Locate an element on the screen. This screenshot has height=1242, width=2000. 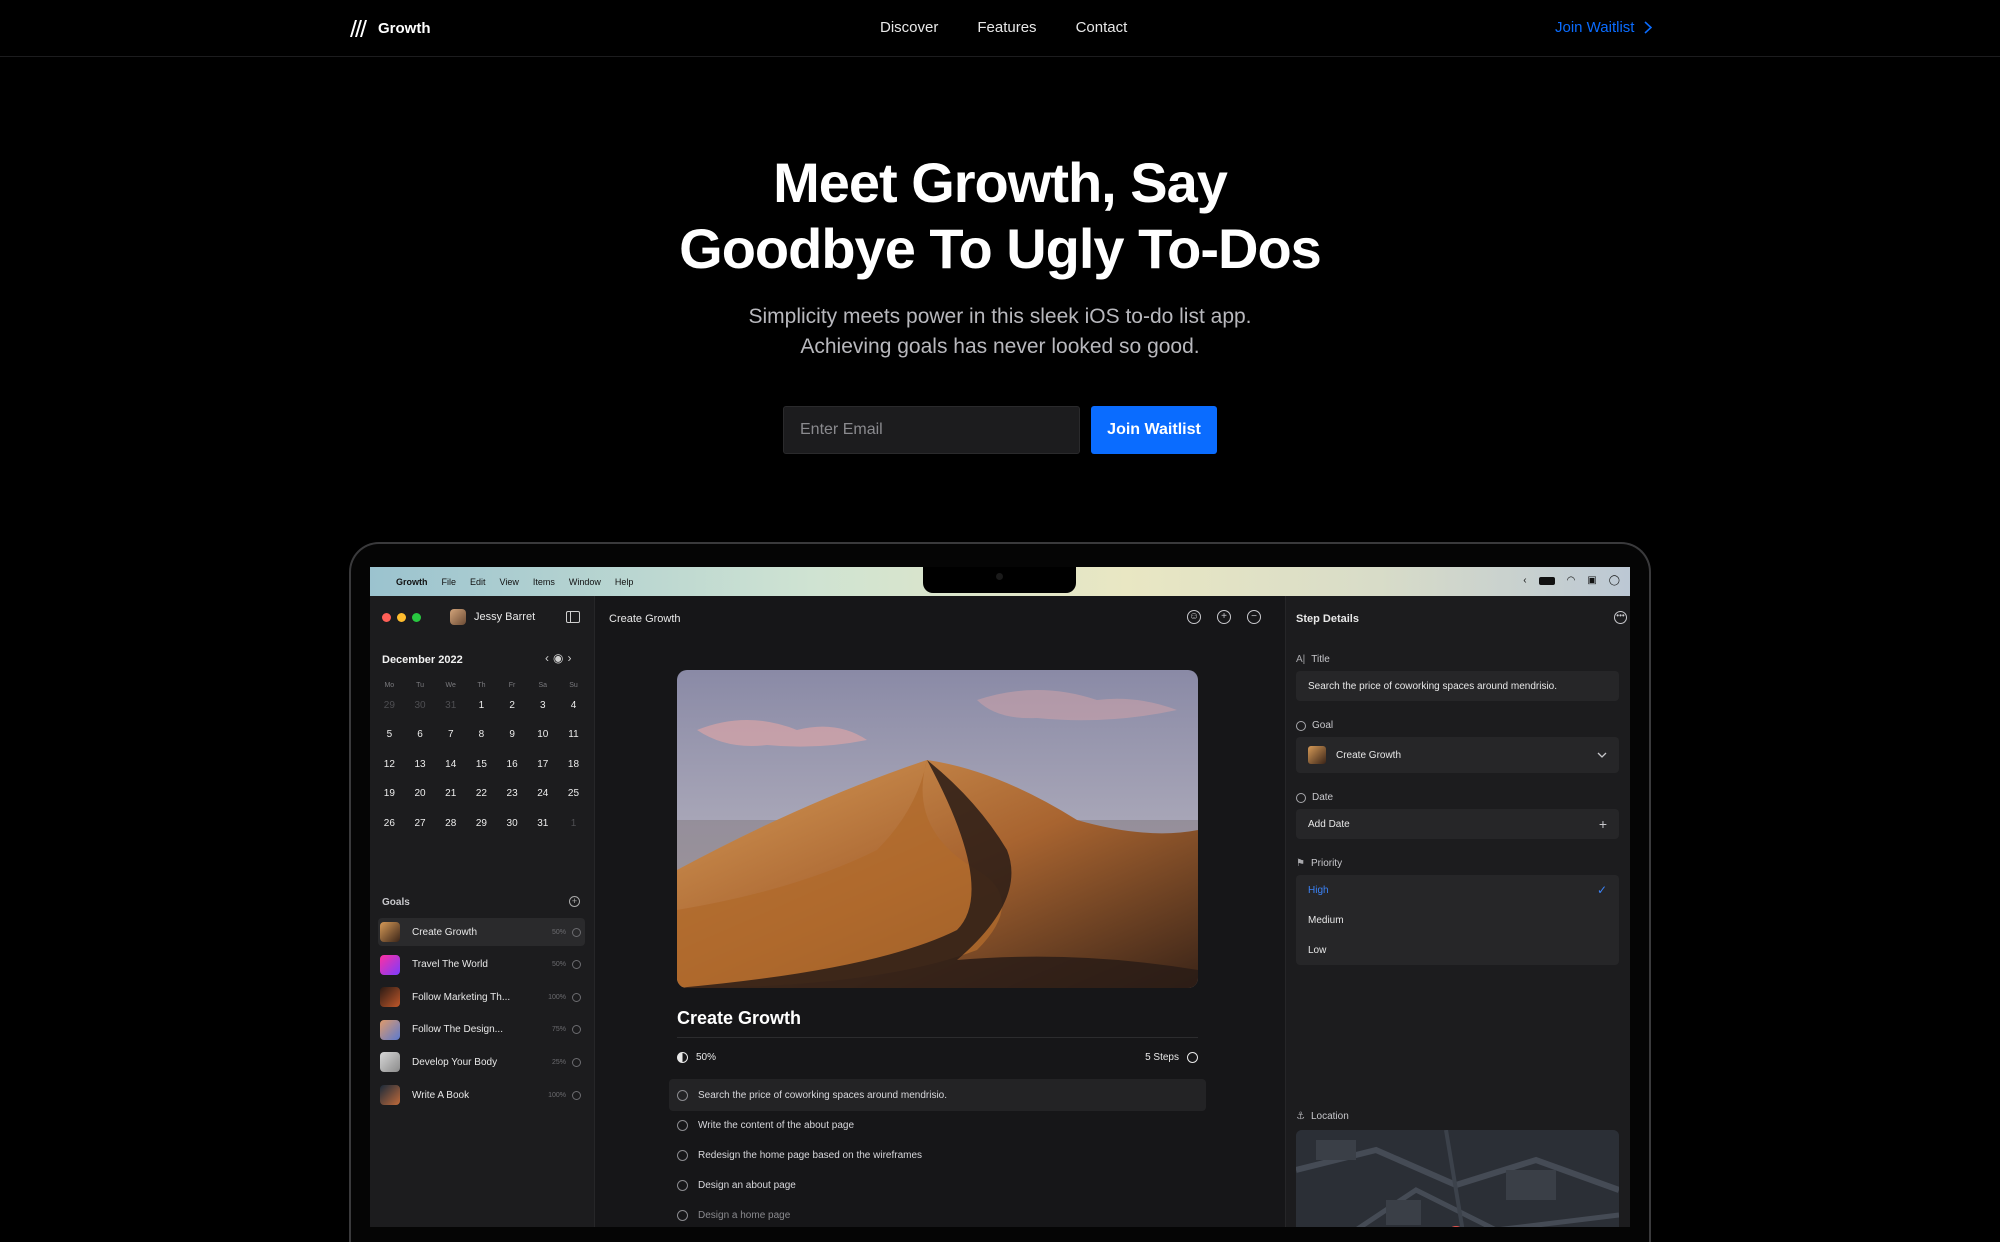
chevron-right-icon: › is located at coordinates (571, 658).